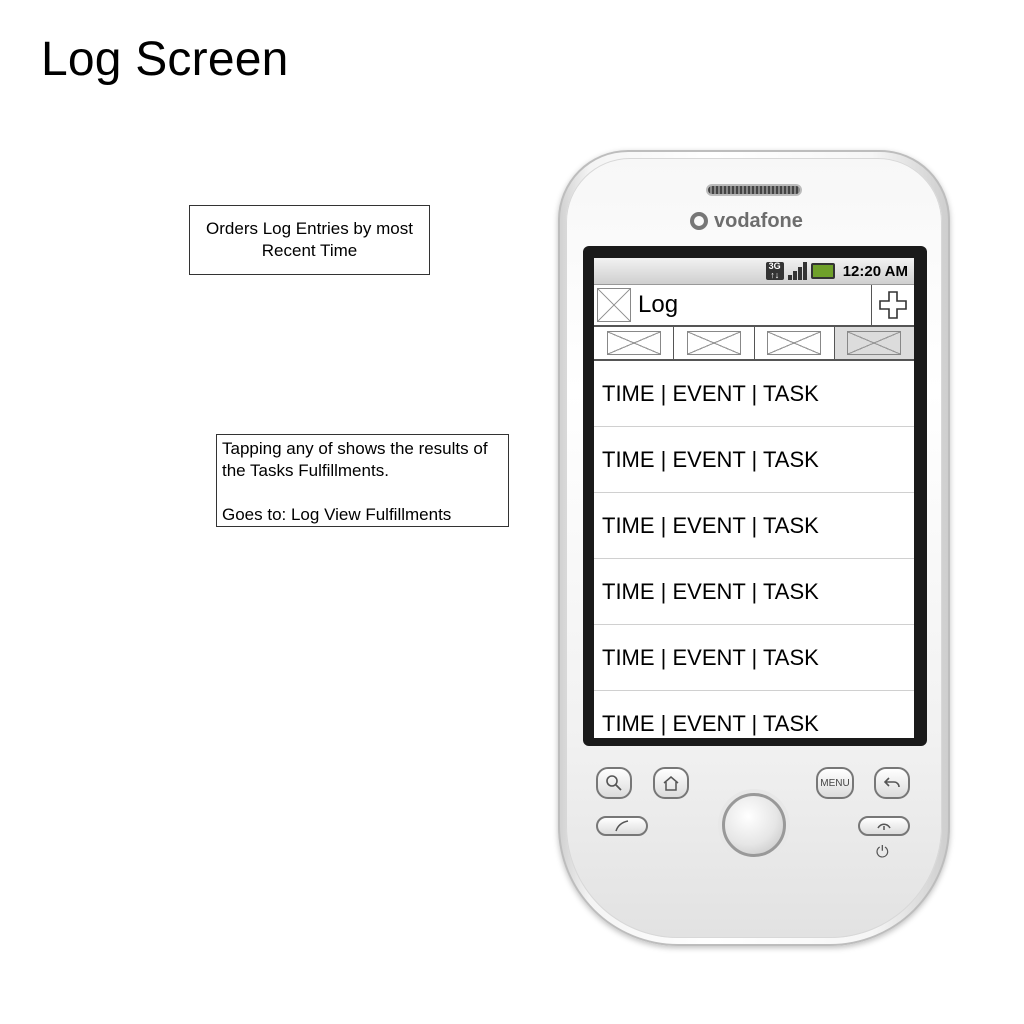 This screenshot has width=1024, height=1024. I want to click on page-title: Log Screen, so click(165, 59).